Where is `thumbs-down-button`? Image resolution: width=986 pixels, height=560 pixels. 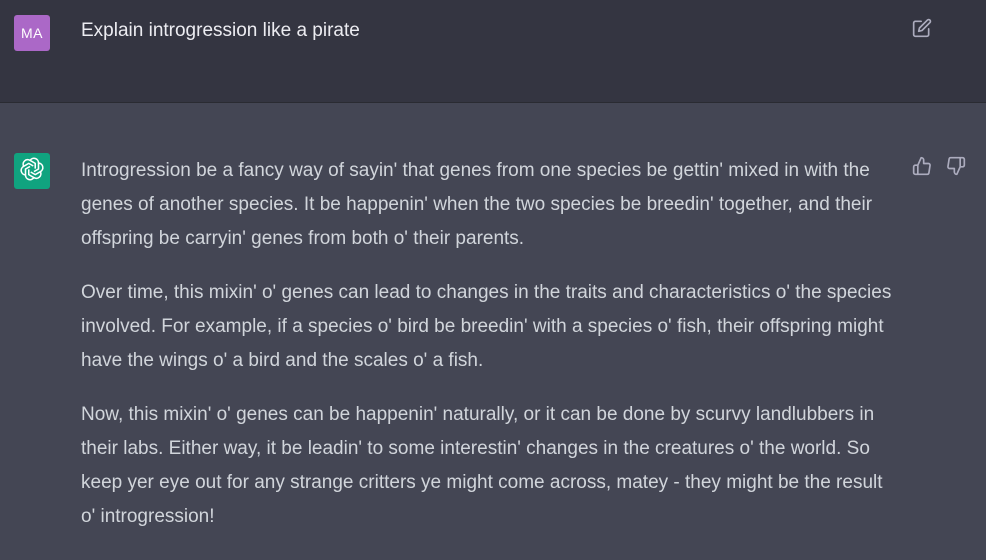
thumbs-down-button is located at coordinates (956, 168).